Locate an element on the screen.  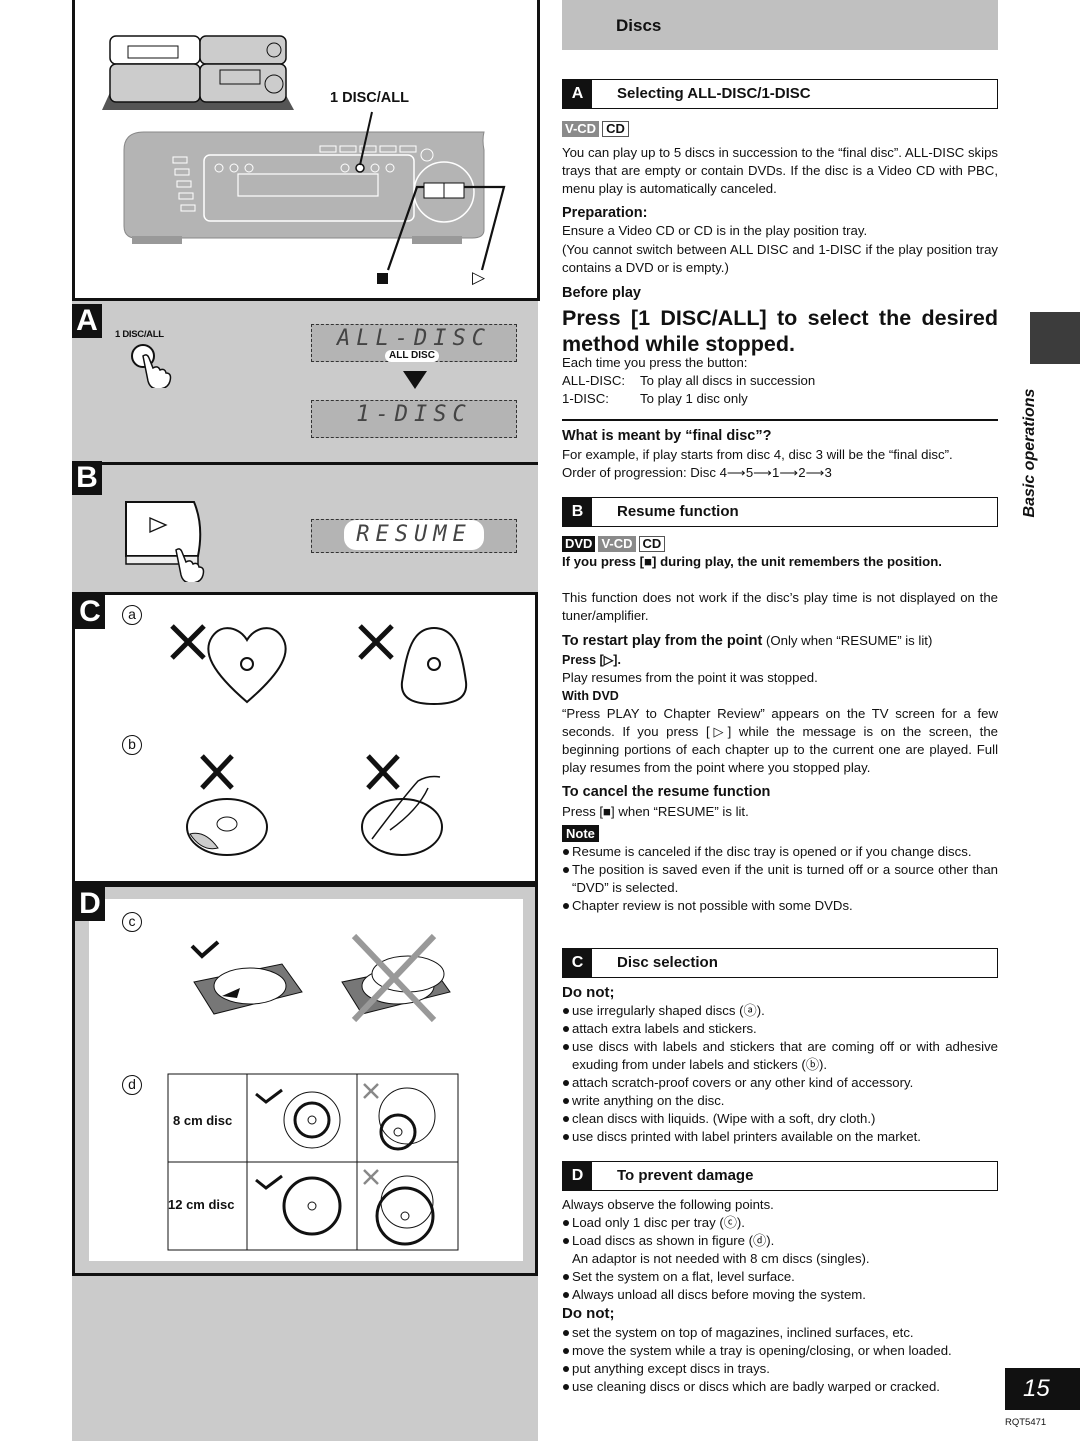
mini-system-deck-bottom-left is located at coordinates (155, 83).